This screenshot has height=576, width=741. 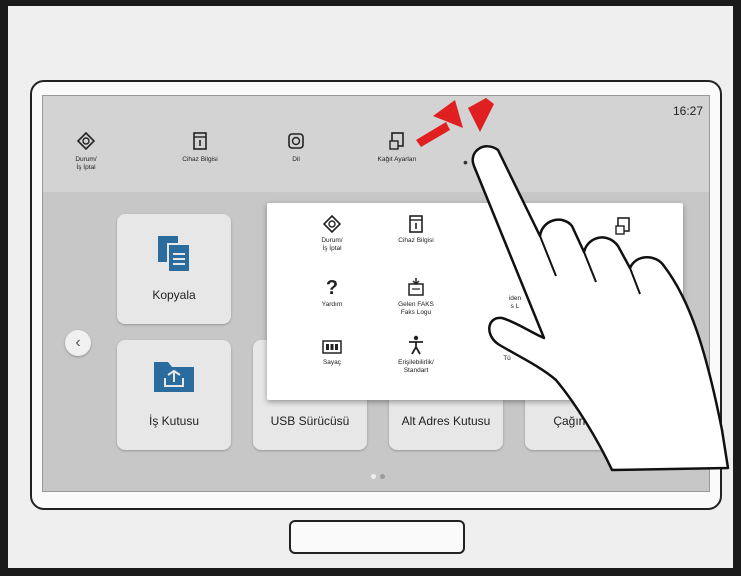 I want to click on popup-item-label: İş İptal, so click(x=332, y=248).